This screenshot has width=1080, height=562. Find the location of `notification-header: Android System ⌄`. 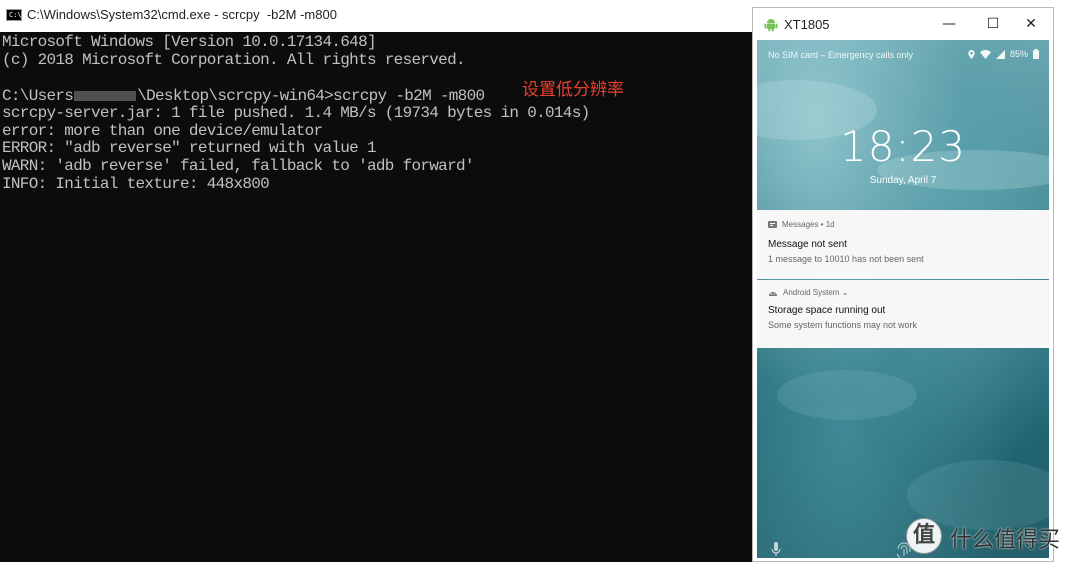

notification-header: Android System ⌄ is located at coordinates (808, 292).